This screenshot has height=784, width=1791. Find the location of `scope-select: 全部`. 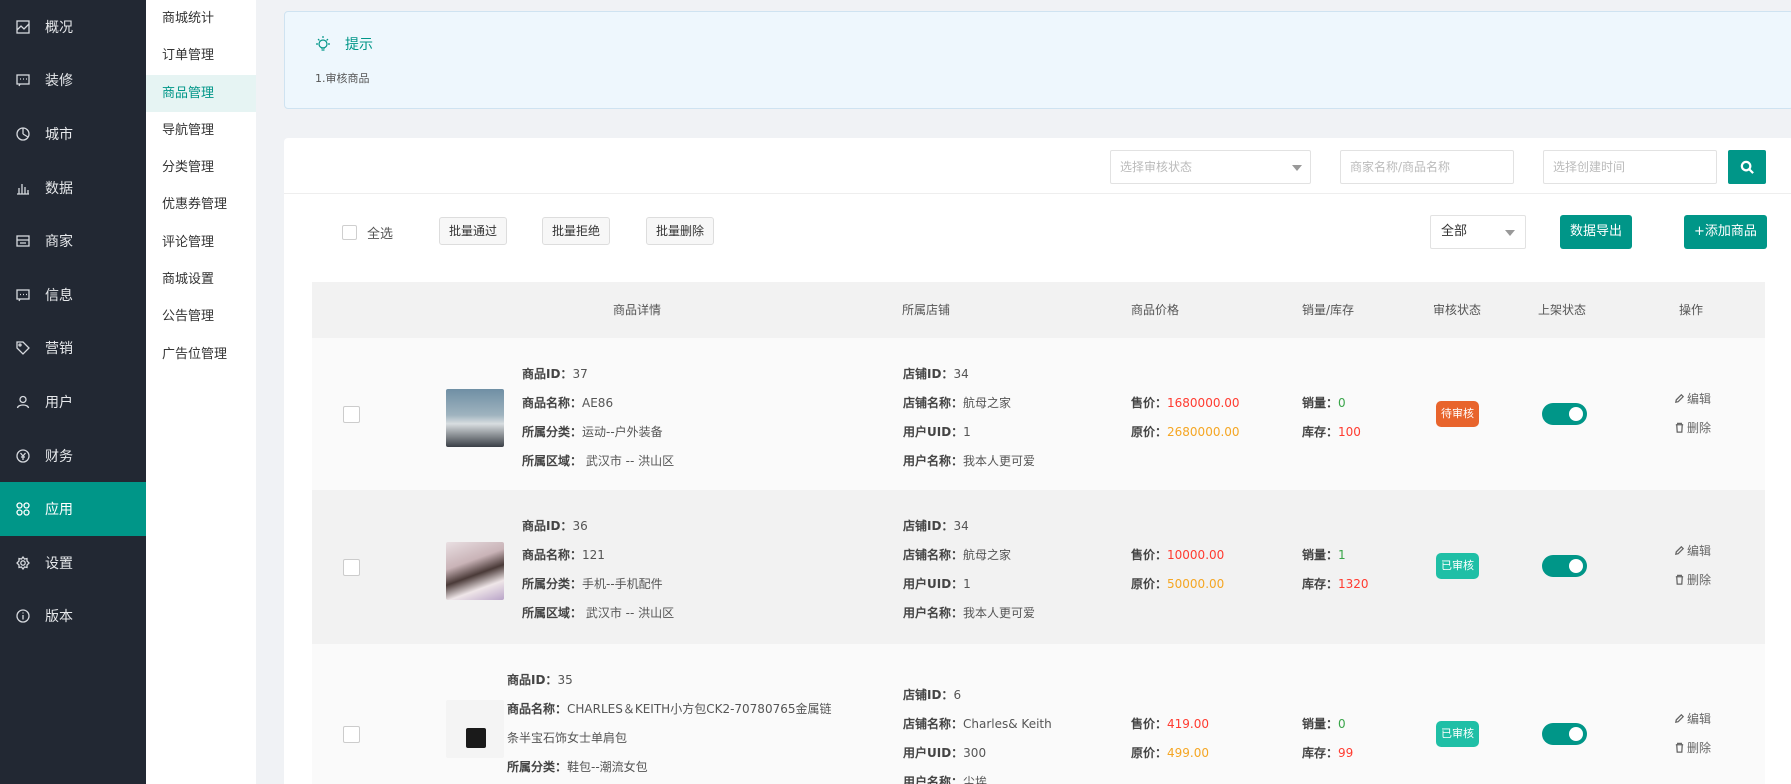

scope-select: 全部 is located at coordinates (1478, 232).